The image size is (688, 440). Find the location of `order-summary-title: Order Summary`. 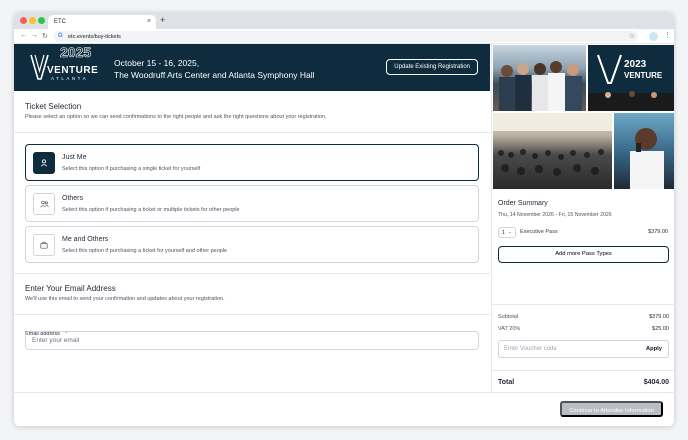

order-summary-title: Order Summary is located at coordinates (523, 203).